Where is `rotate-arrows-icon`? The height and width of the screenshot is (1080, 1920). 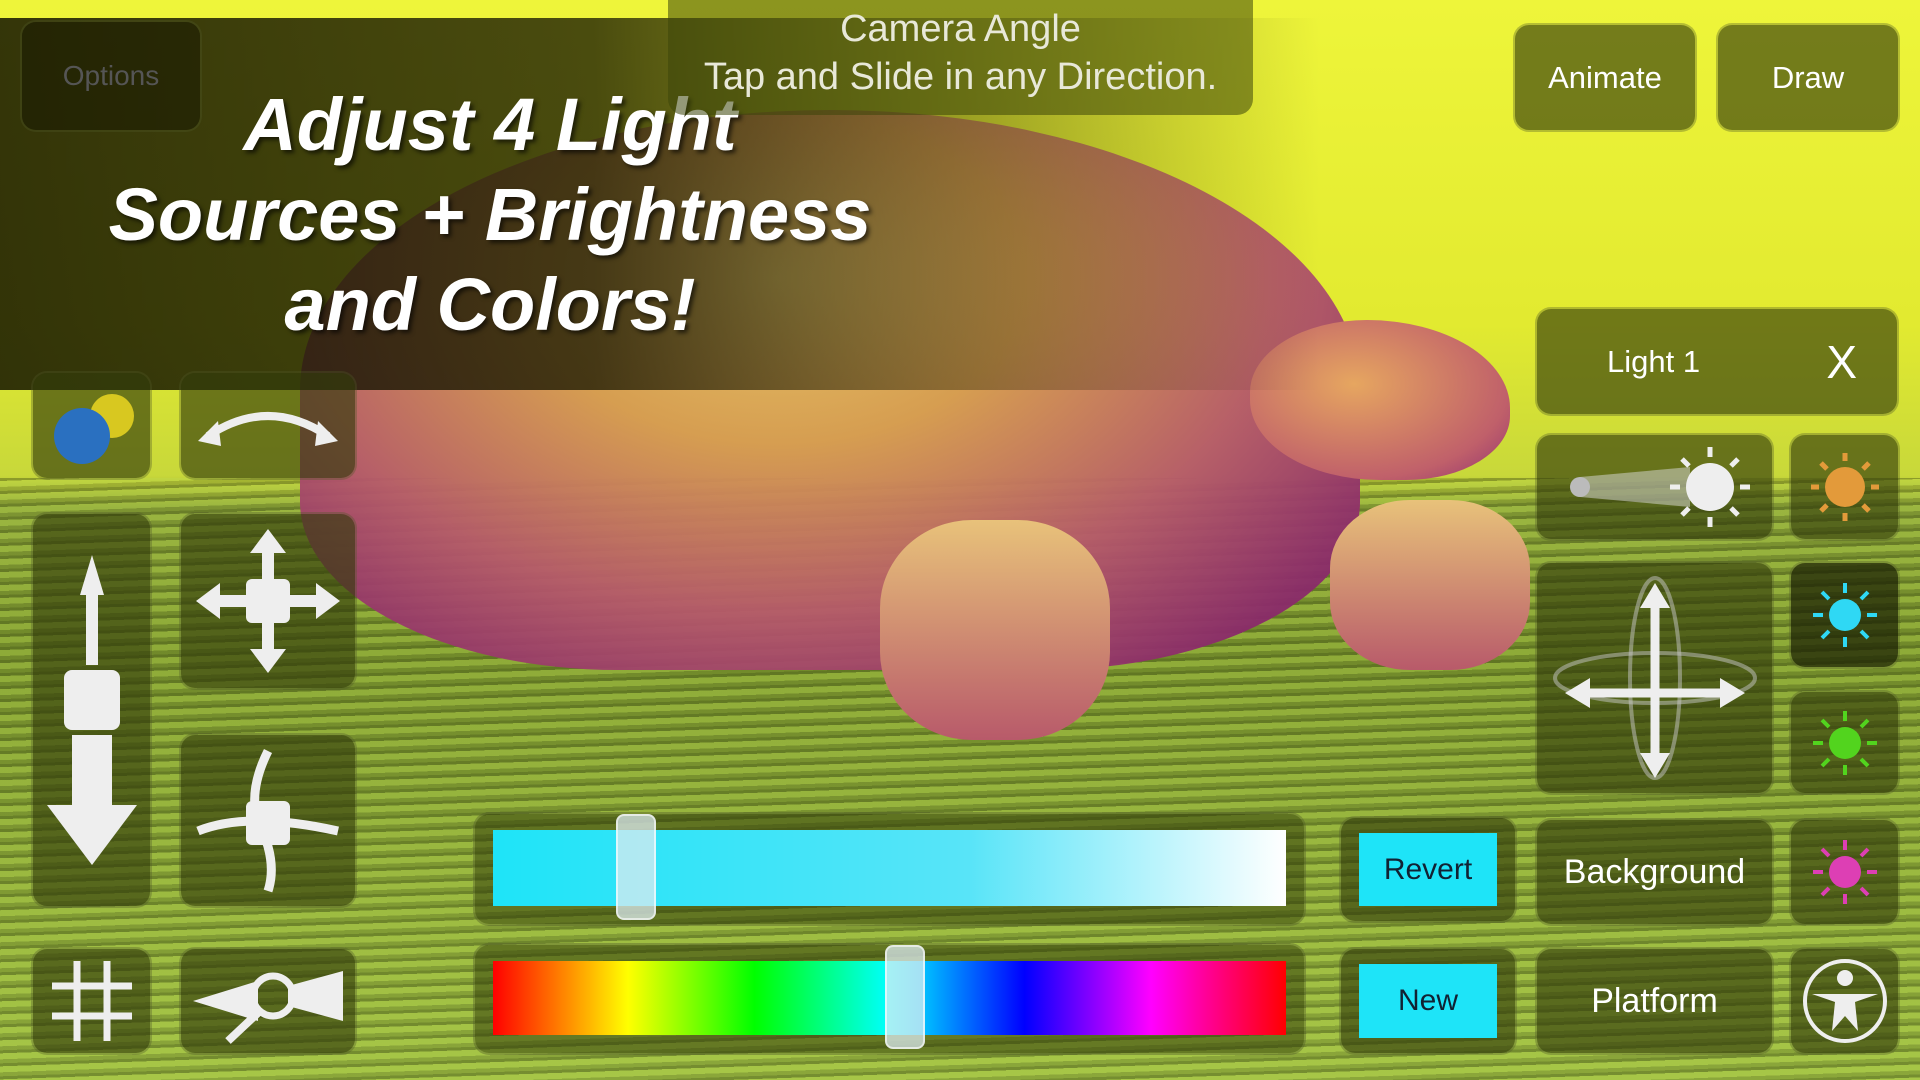
rotate-arrows-icon is located at coordinates (267, 820).